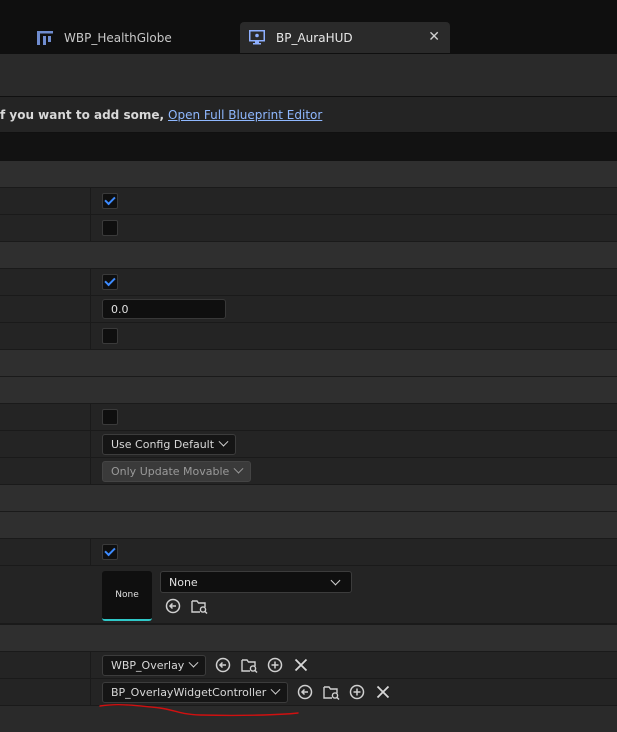  What do you see at coordinates (189, 692) in the screenshot?
I see `dropdown-label: BP_OverlayWidgetController` at bounding box center [189, 692].